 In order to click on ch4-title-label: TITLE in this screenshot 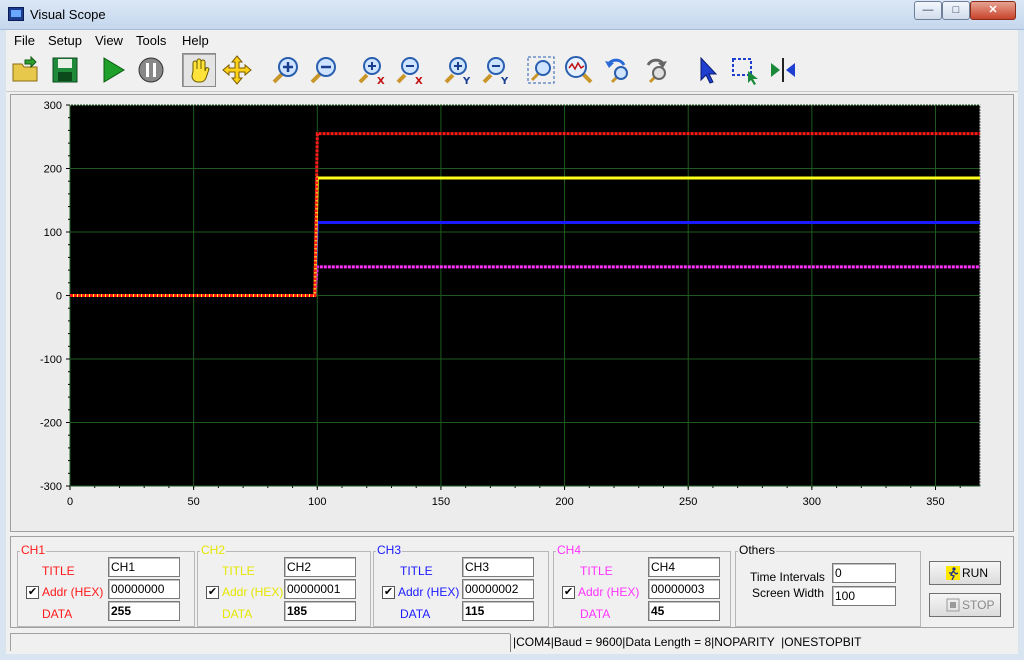, I will do `click(596, 571)`.